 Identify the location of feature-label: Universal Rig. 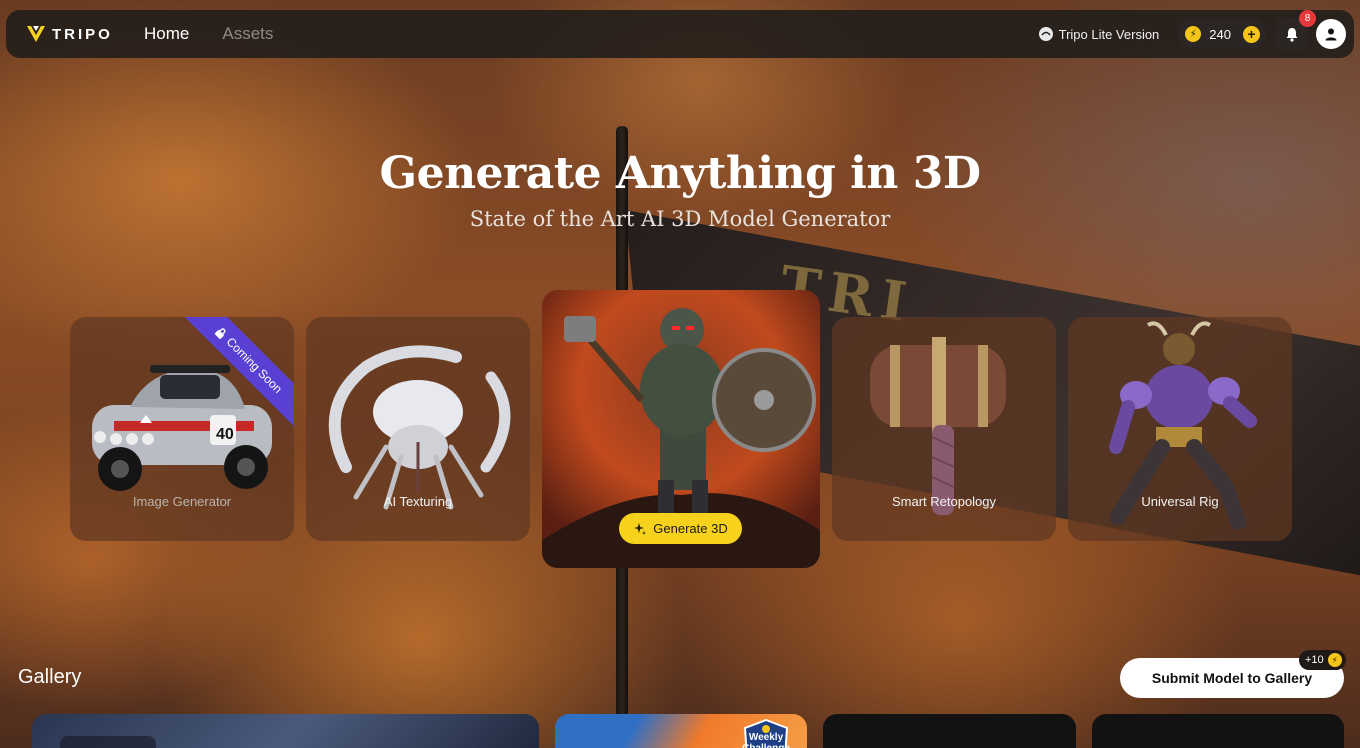
(1180, 501).